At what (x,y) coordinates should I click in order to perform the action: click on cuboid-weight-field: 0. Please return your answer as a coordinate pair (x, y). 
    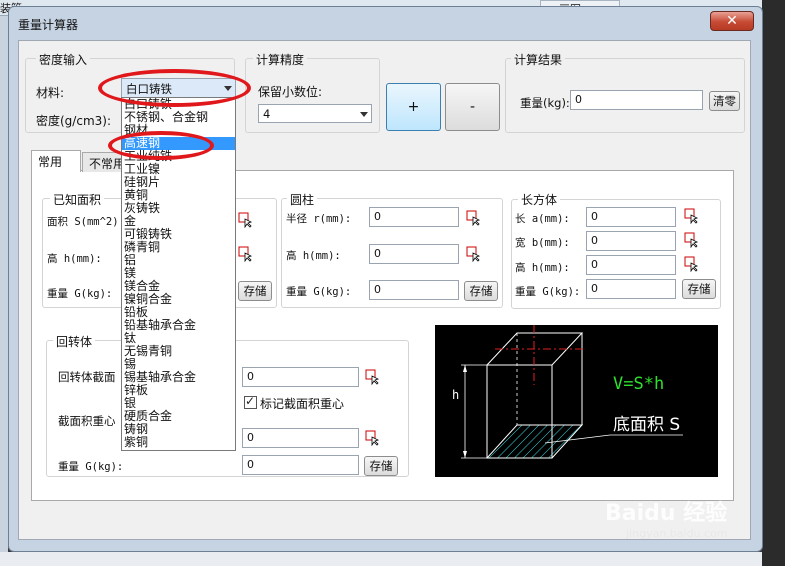
    Looking at the image, I should click on (631, 289).